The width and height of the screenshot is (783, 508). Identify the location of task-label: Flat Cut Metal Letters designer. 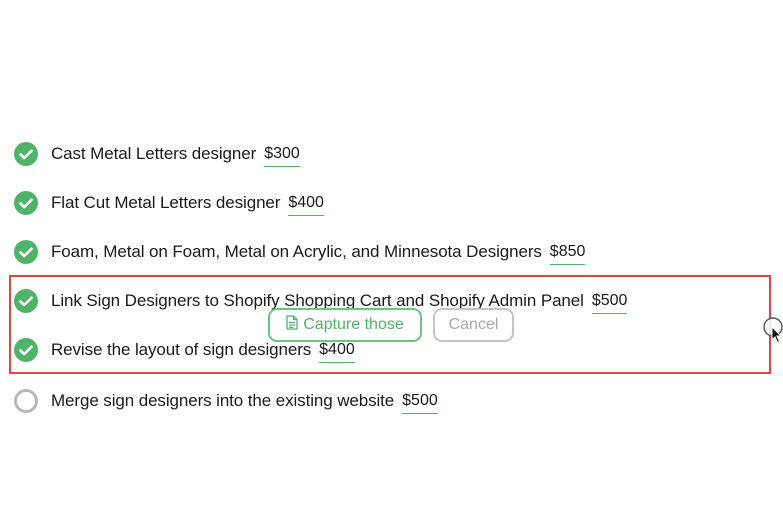
(166, 202).